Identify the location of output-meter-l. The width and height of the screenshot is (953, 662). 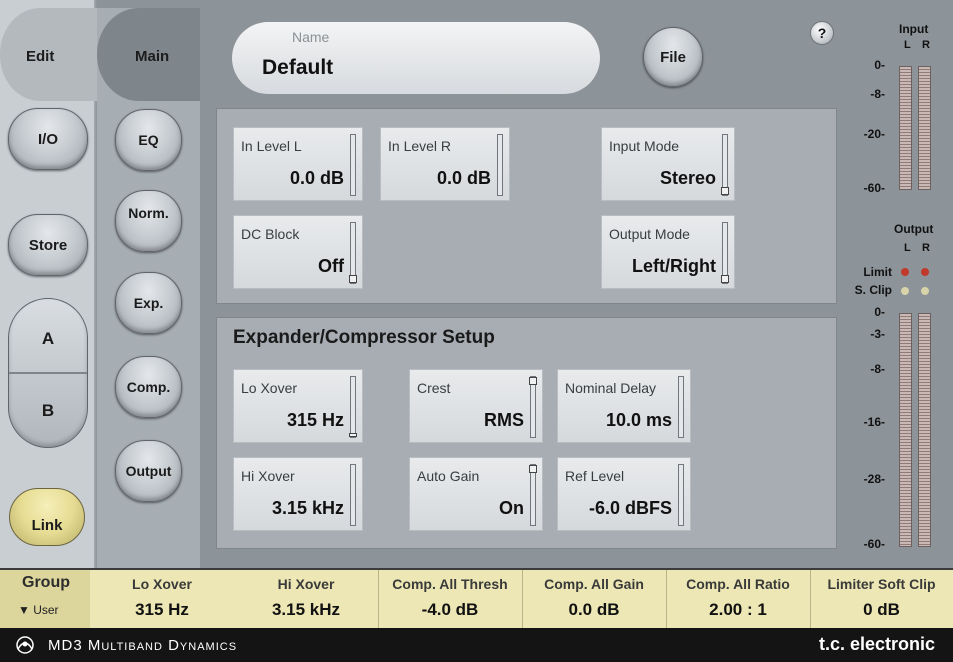
(905, 430).